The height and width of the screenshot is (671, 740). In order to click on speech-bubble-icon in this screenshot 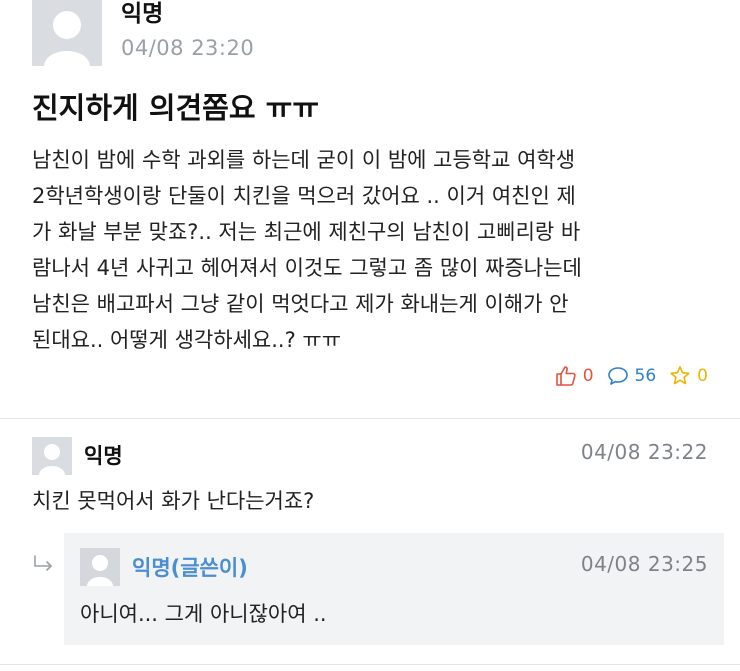, I will do `click(618, 376)`.